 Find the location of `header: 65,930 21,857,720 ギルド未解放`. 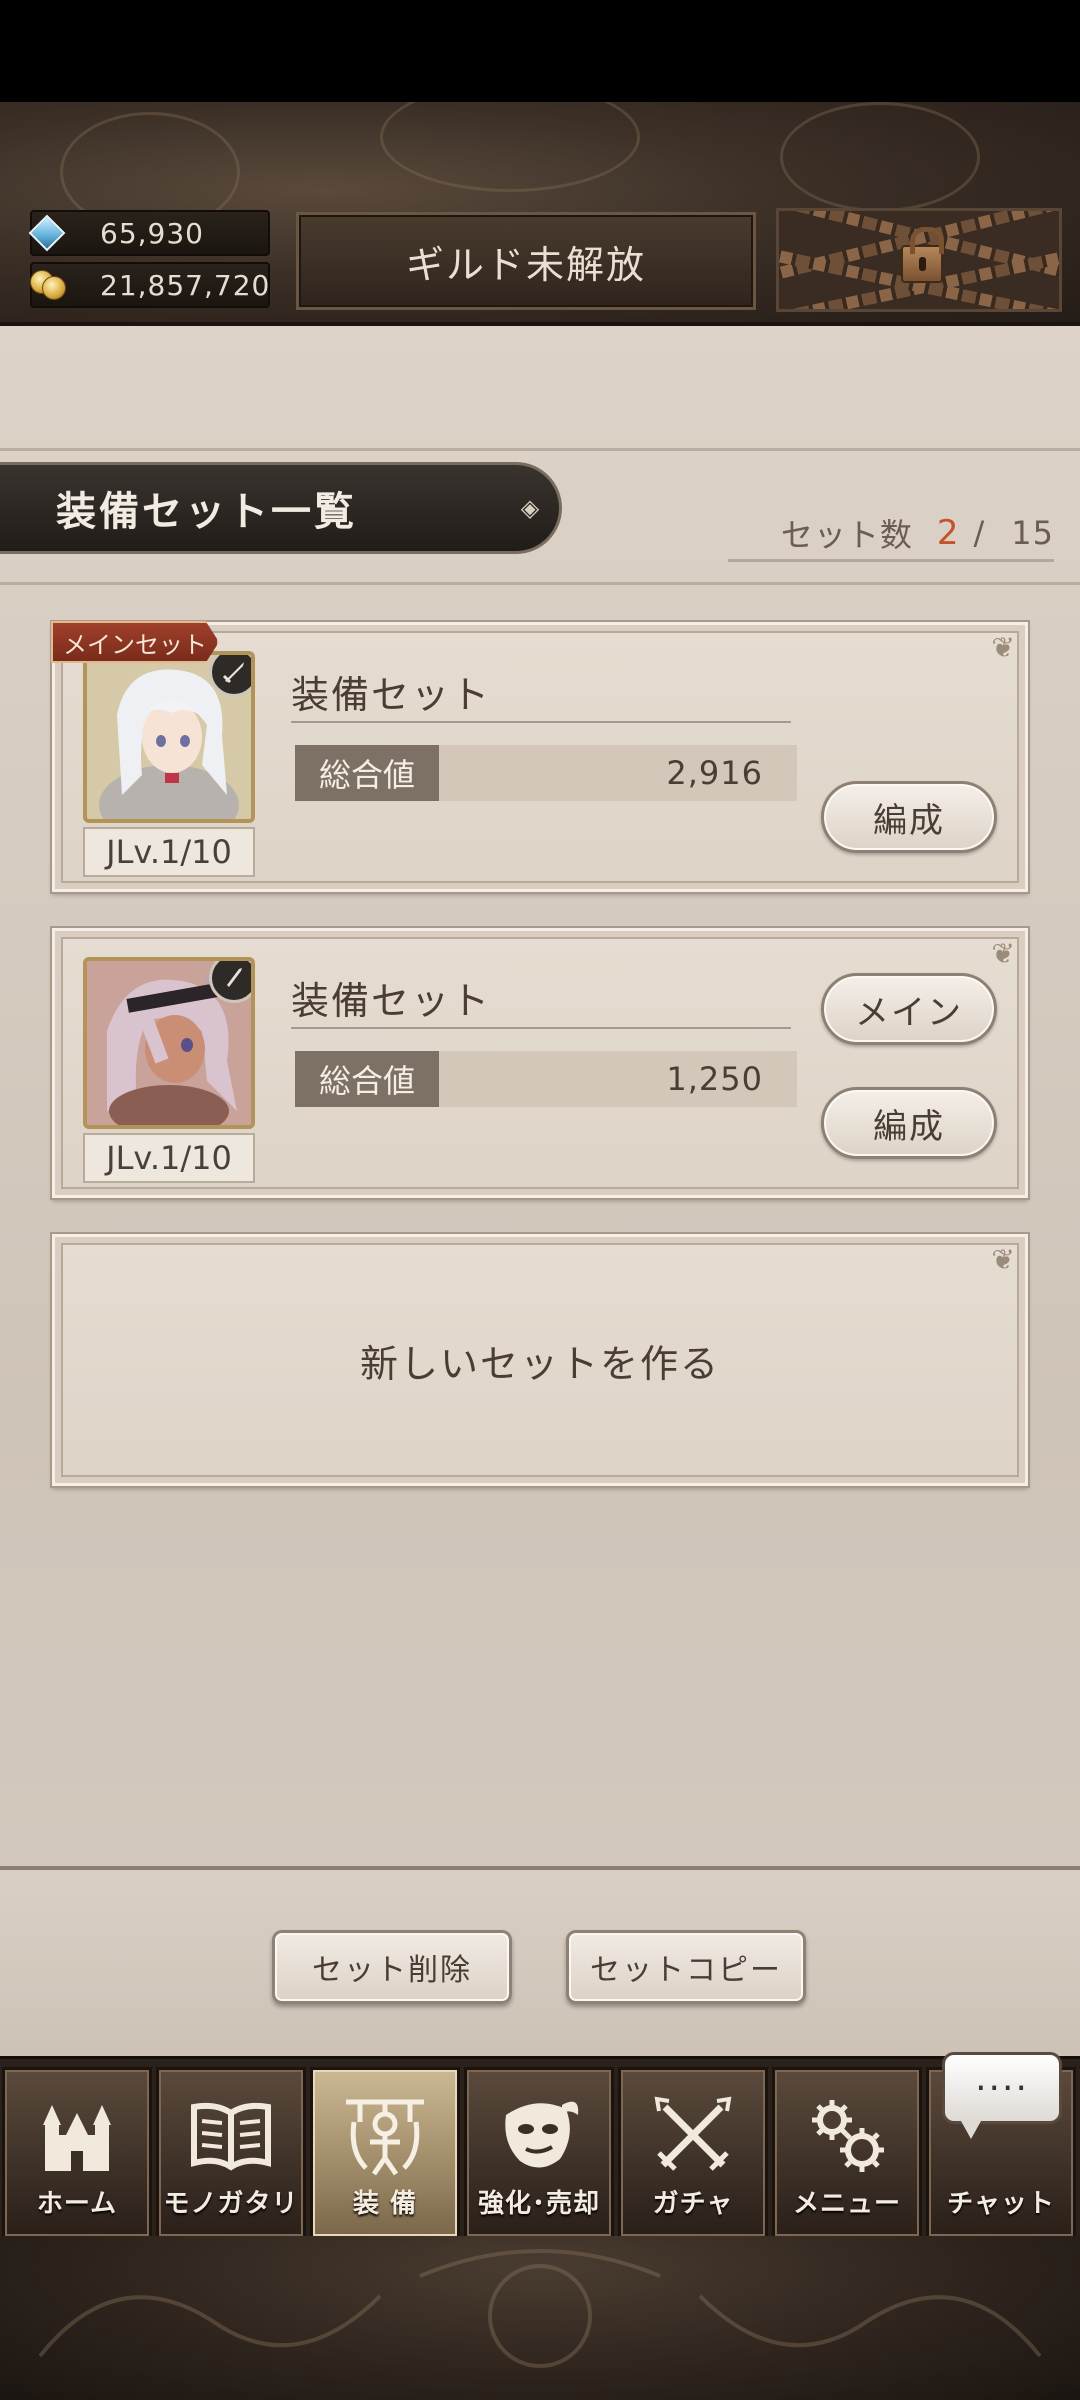

header: 65,930 21,857,720 ギルド未解放 is located at coordinates (540, 214).